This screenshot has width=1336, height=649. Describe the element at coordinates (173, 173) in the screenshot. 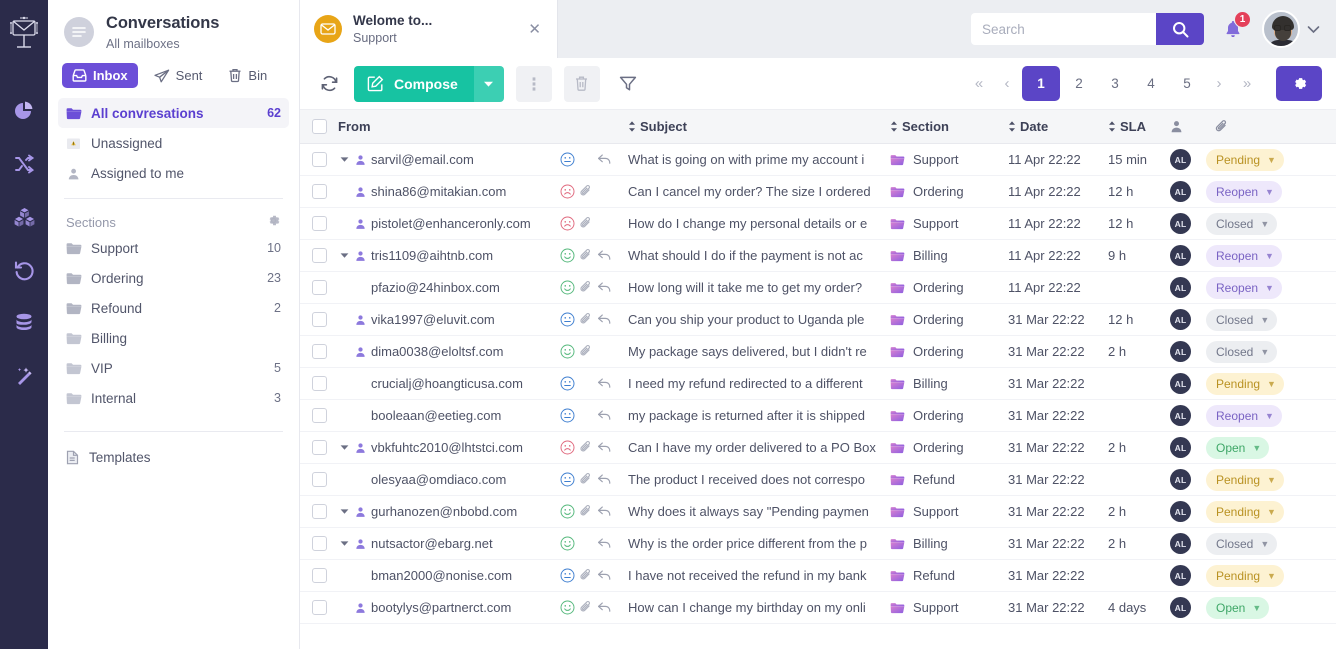

I see `sidebar-item-assigned-to-me: Assigned to me` at that location.